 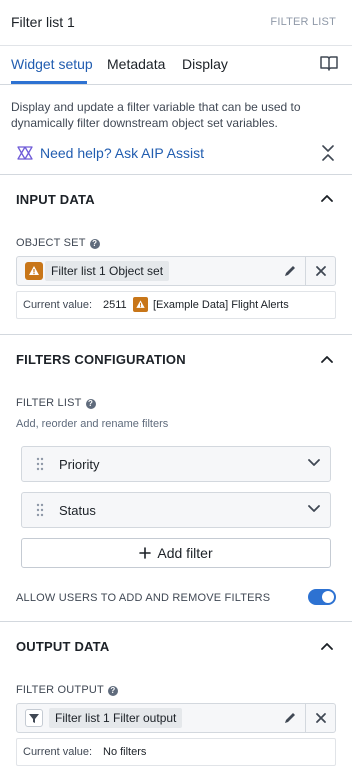 I want to click on filter-output-field: Filter list 1 Filter output, so click(x=176, y=718).